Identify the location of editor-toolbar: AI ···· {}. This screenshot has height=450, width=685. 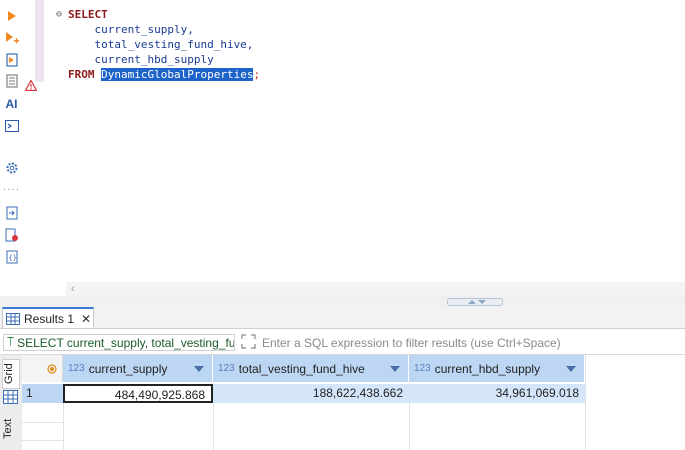
(11, 150).